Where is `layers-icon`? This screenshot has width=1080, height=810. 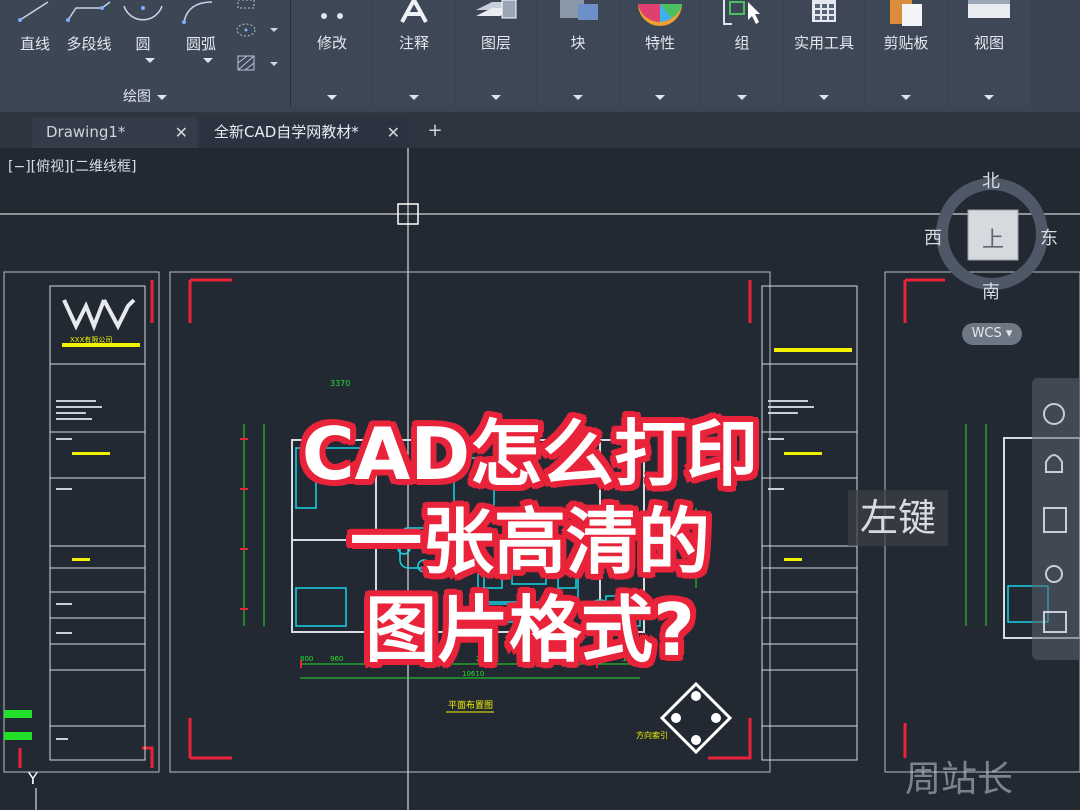
layers-icon is located at coordinates (496, 9).